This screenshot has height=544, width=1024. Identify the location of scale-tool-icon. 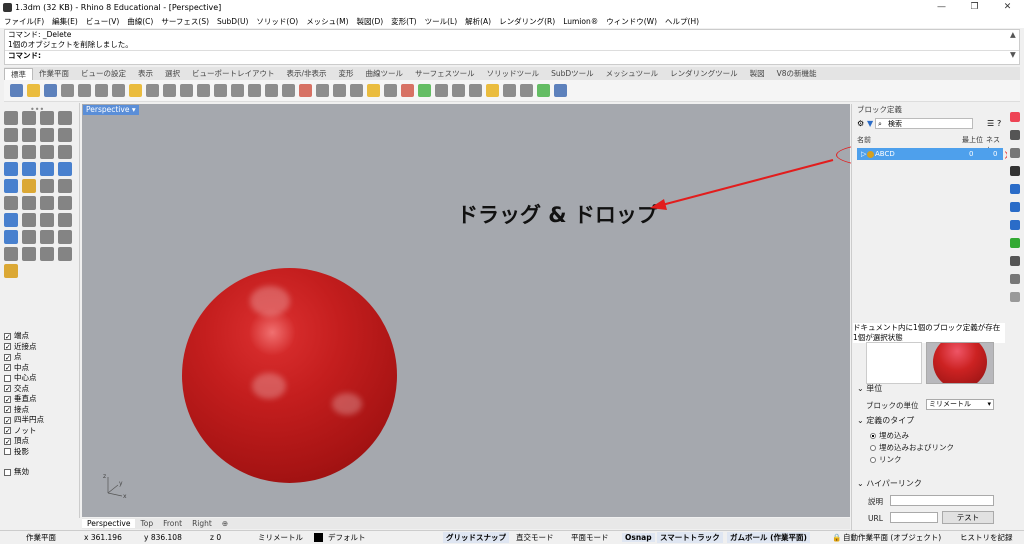
(47, 220).